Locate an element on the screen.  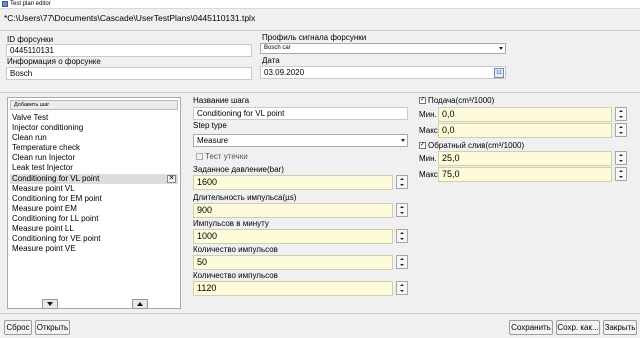
backflow-max-spinner is located at coordinates (621, 174).